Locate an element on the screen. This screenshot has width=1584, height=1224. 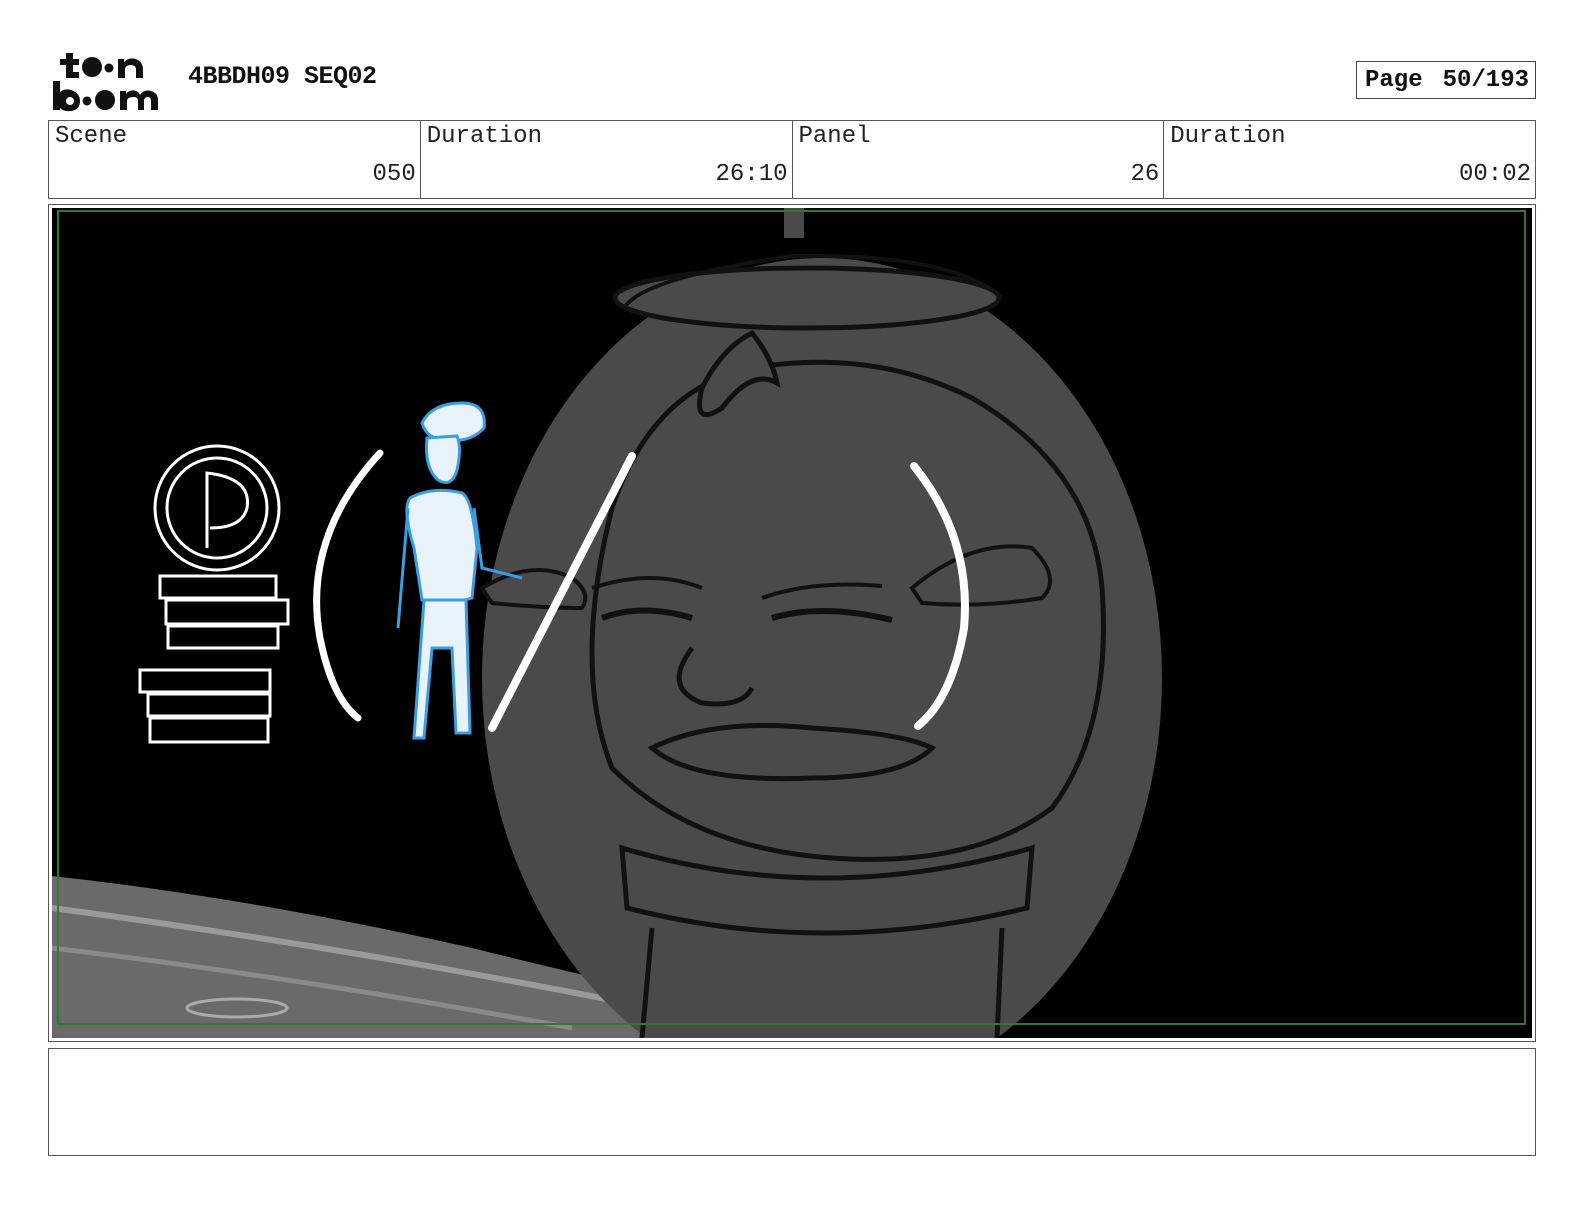
page-value: 50/193 is located at coordinates (1485, 80).